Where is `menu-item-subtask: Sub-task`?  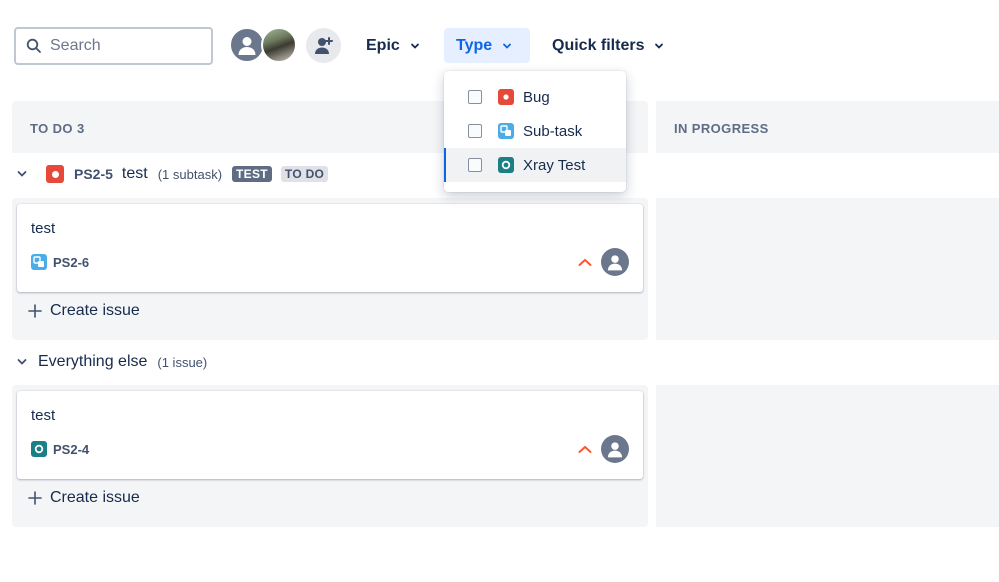 menu-item-subtask: Sub-task is located at coordinates (535, 131).